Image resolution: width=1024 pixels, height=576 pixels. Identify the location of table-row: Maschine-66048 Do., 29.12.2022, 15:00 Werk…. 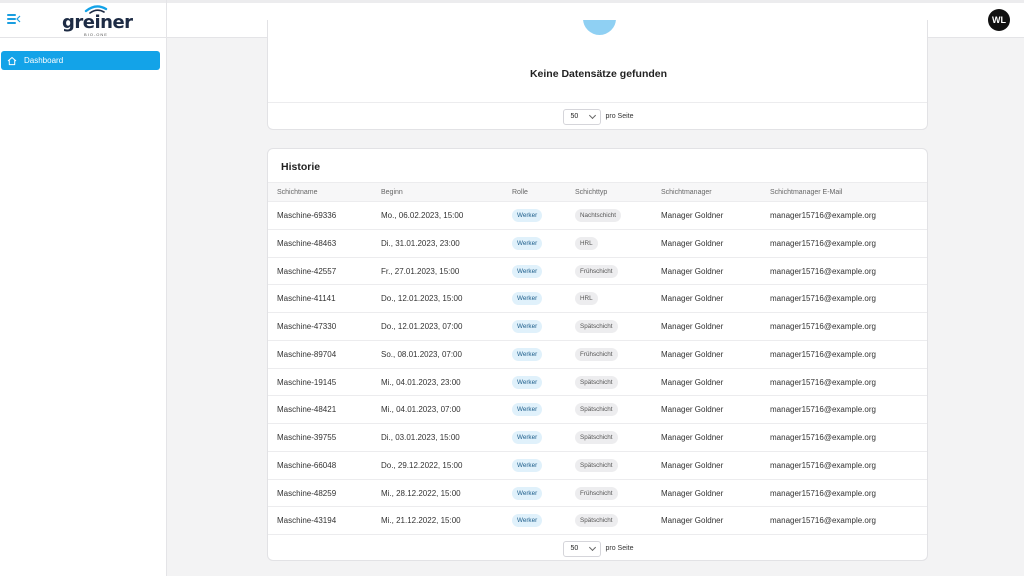
(597, 466).